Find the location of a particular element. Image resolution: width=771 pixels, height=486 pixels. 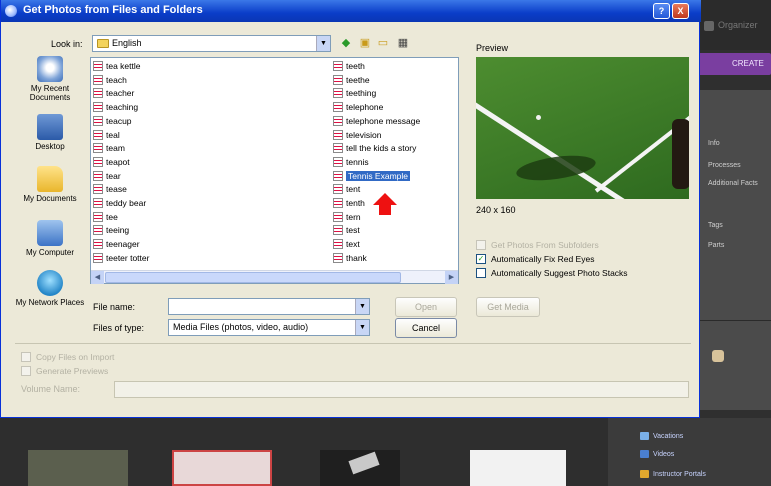

file-item: teddy bear is located at coordinates (118, 203).